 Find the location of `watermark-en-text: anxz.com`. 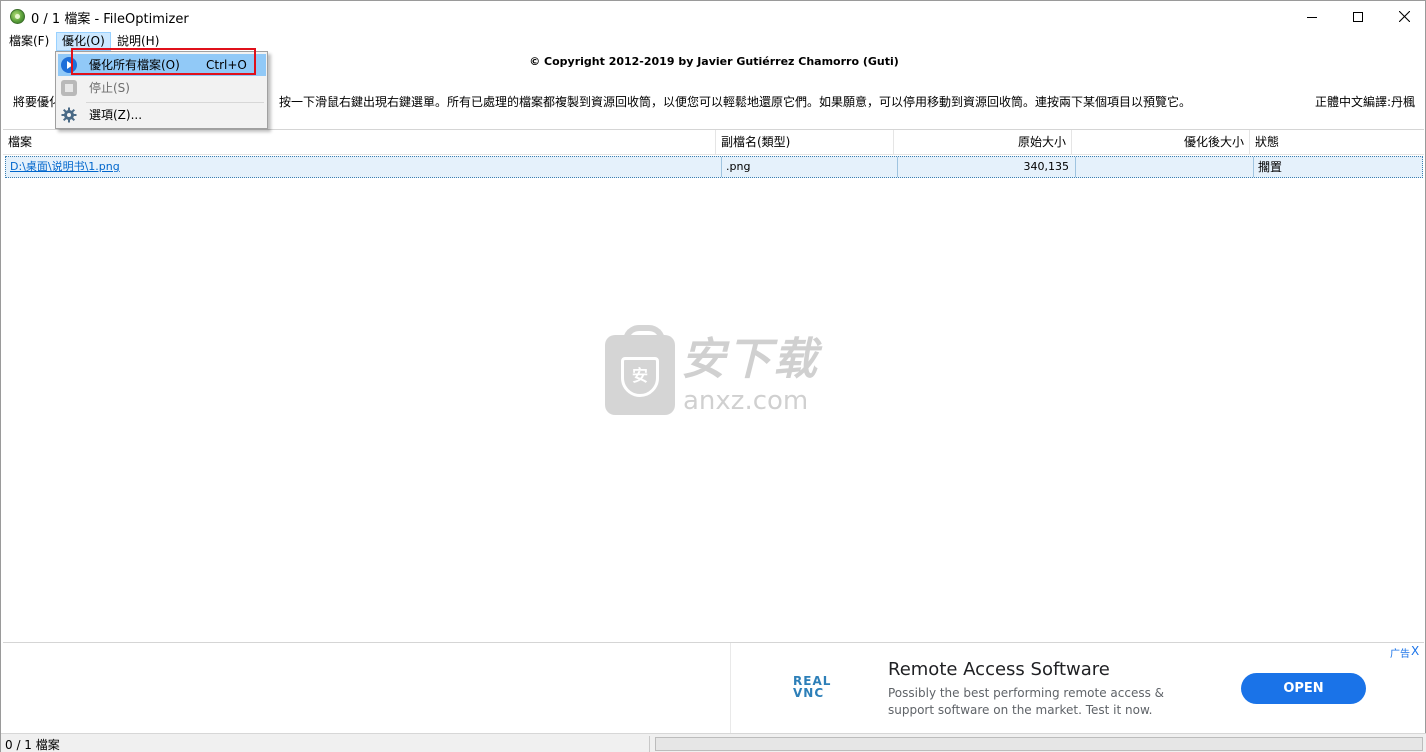

watermark-en-text: anxz.com is located at coordinates (746, 401).